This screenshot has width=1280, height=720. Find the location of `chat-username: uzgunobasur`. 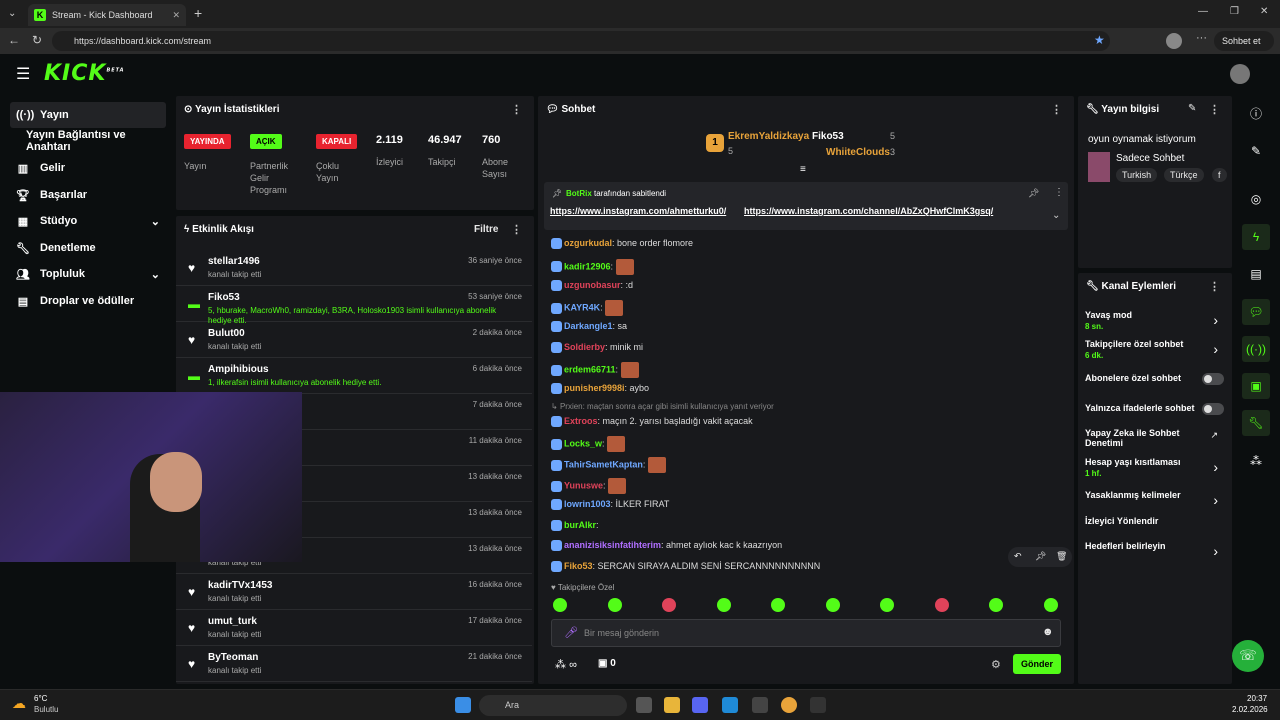

chat-username: uzgunobasur is located at coordinates (592, 285).